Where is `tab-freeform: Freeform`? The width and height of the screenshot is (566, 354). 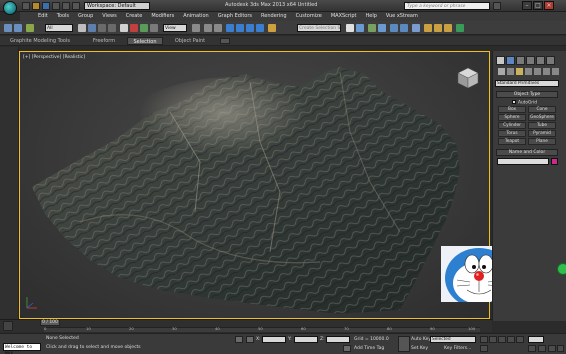
tab-freeform: Freeform is located at coordinates (104, 41).